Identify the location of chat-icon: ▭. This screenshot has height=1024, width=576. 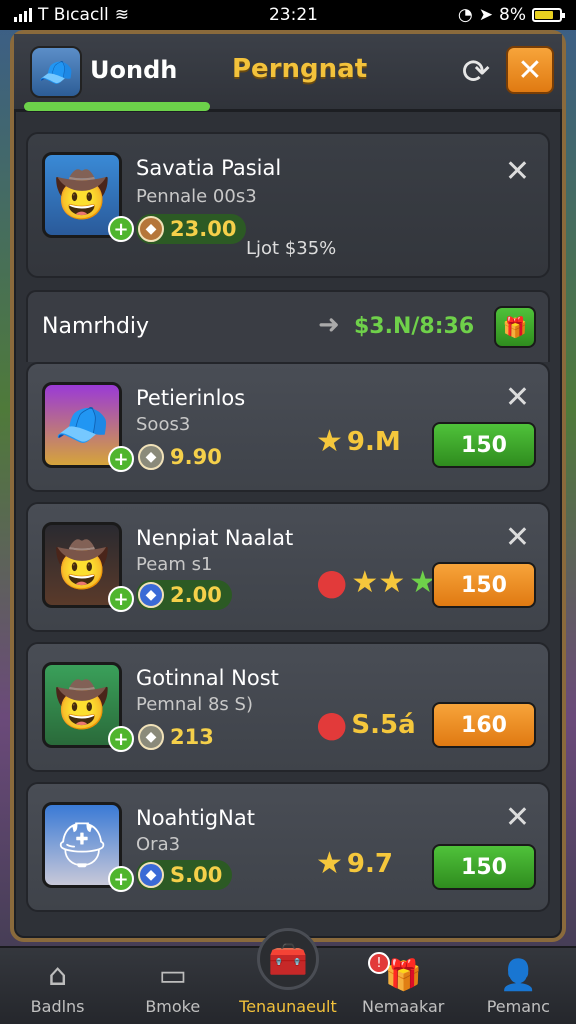
(172, 975).